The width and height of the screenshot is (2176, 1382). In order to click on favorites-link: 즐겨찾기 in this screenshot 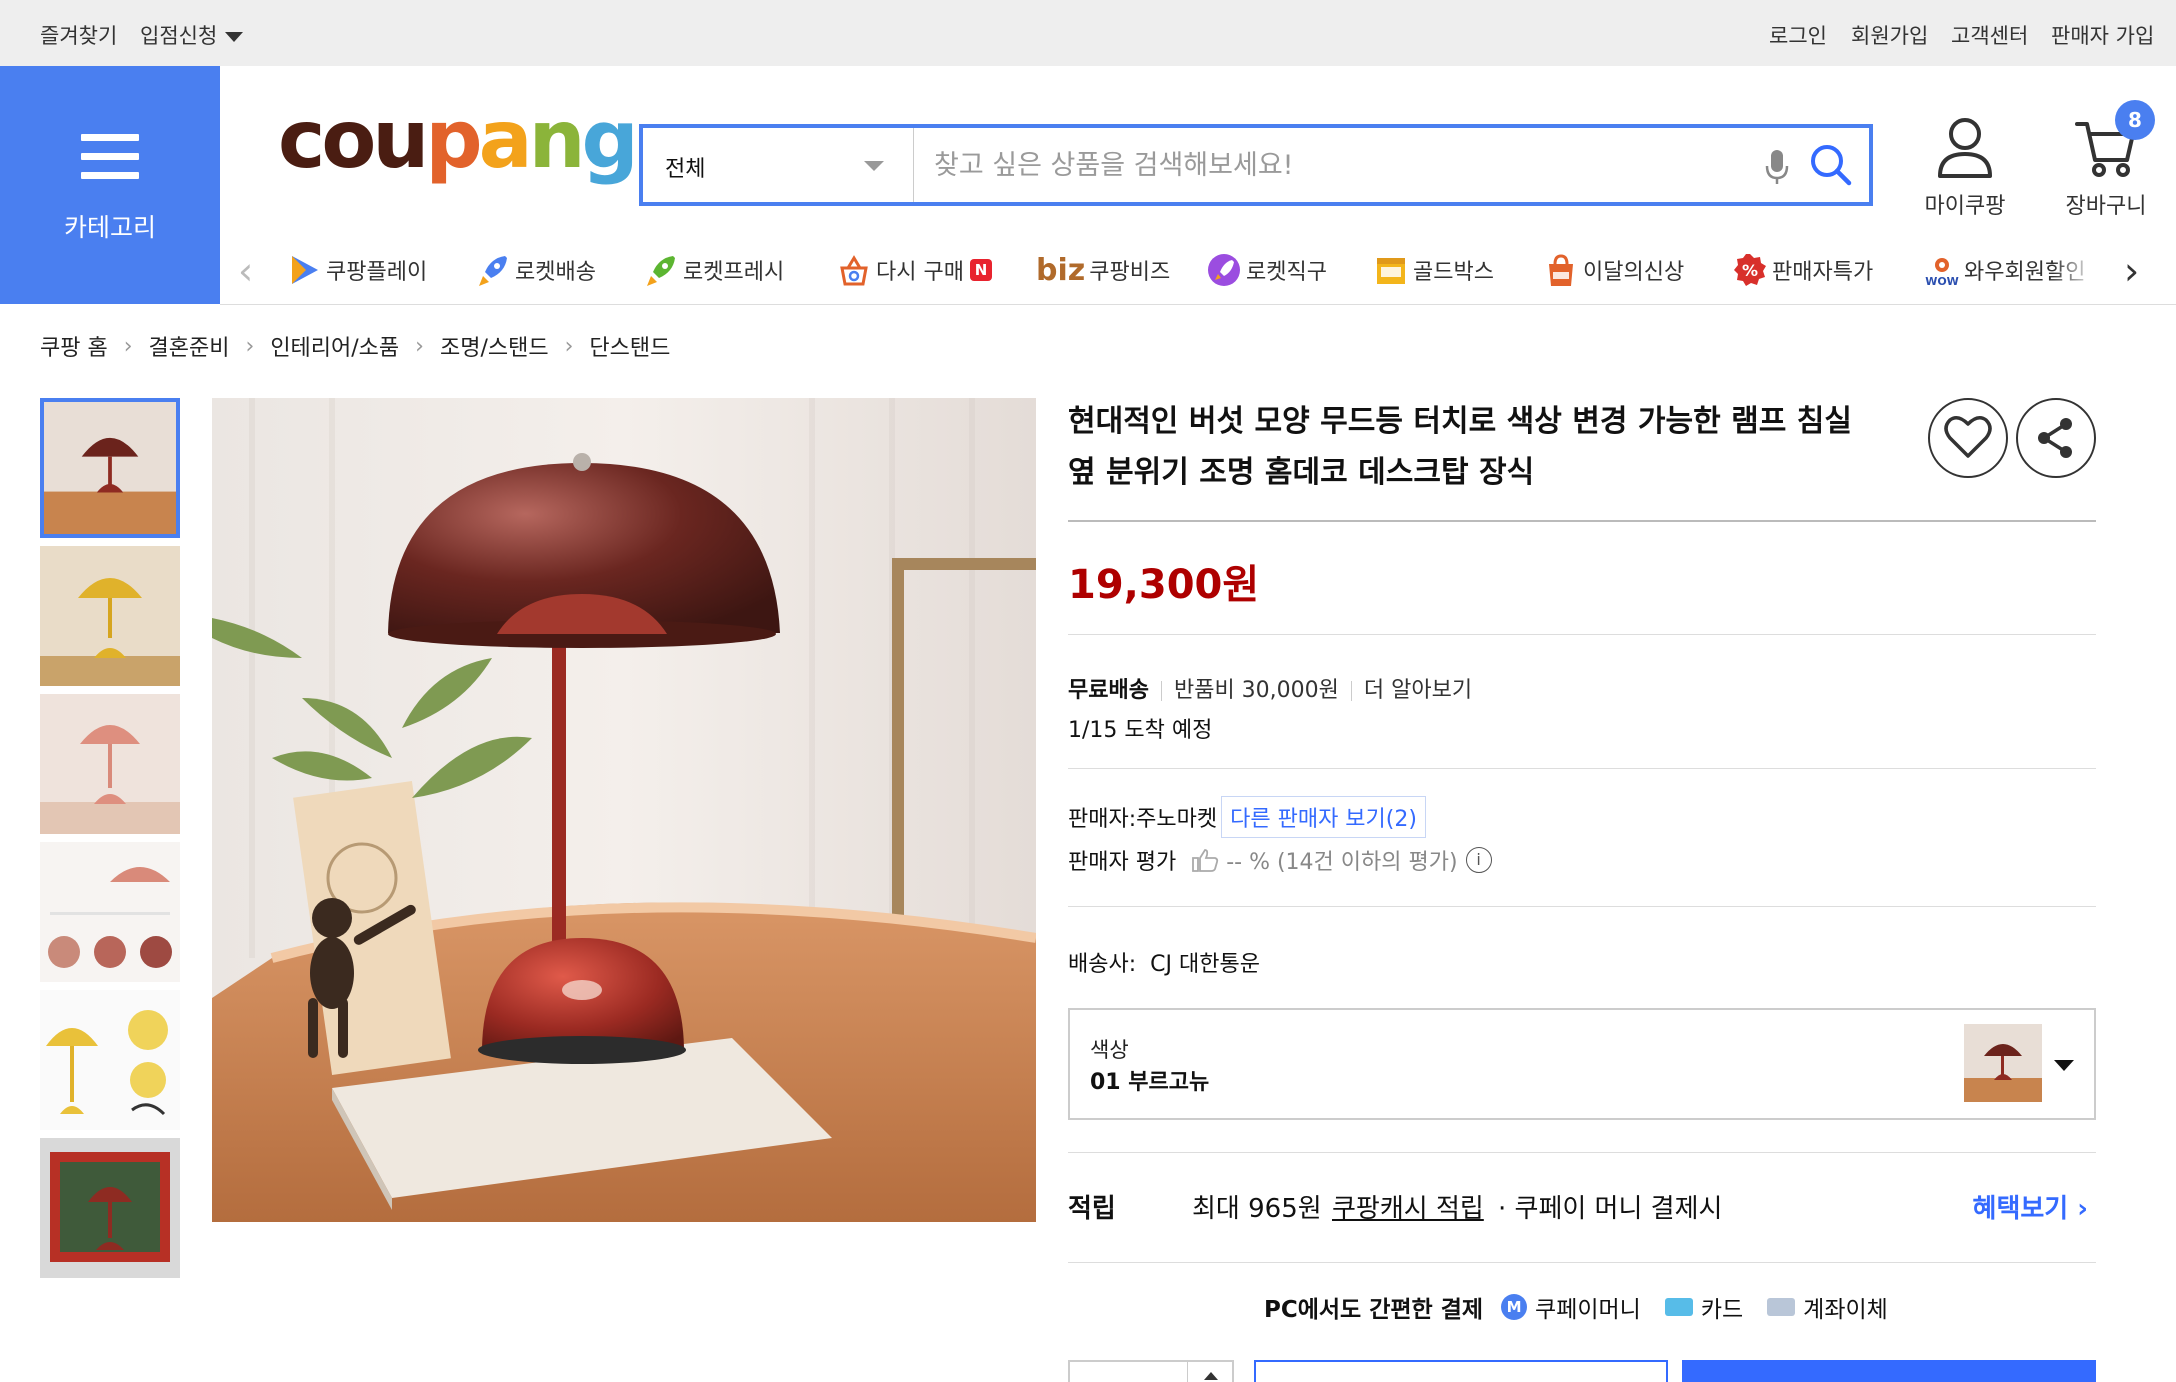, I will do `click(78, 35)`.